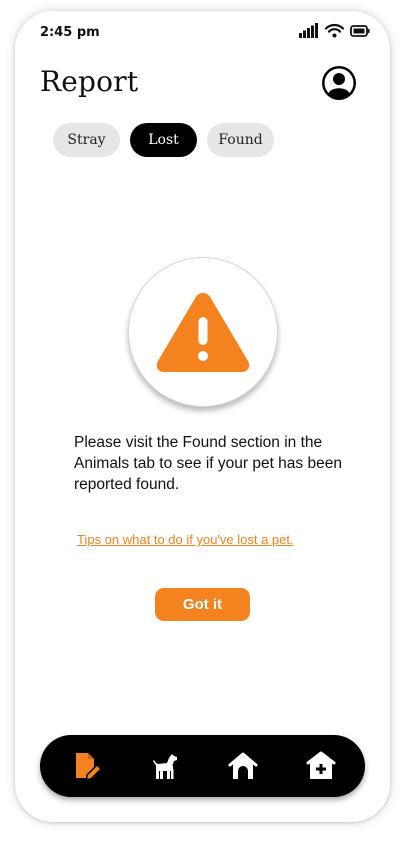 The image size is (405, 842). I want to click on tab-stray: Stray, so click(86, 140).